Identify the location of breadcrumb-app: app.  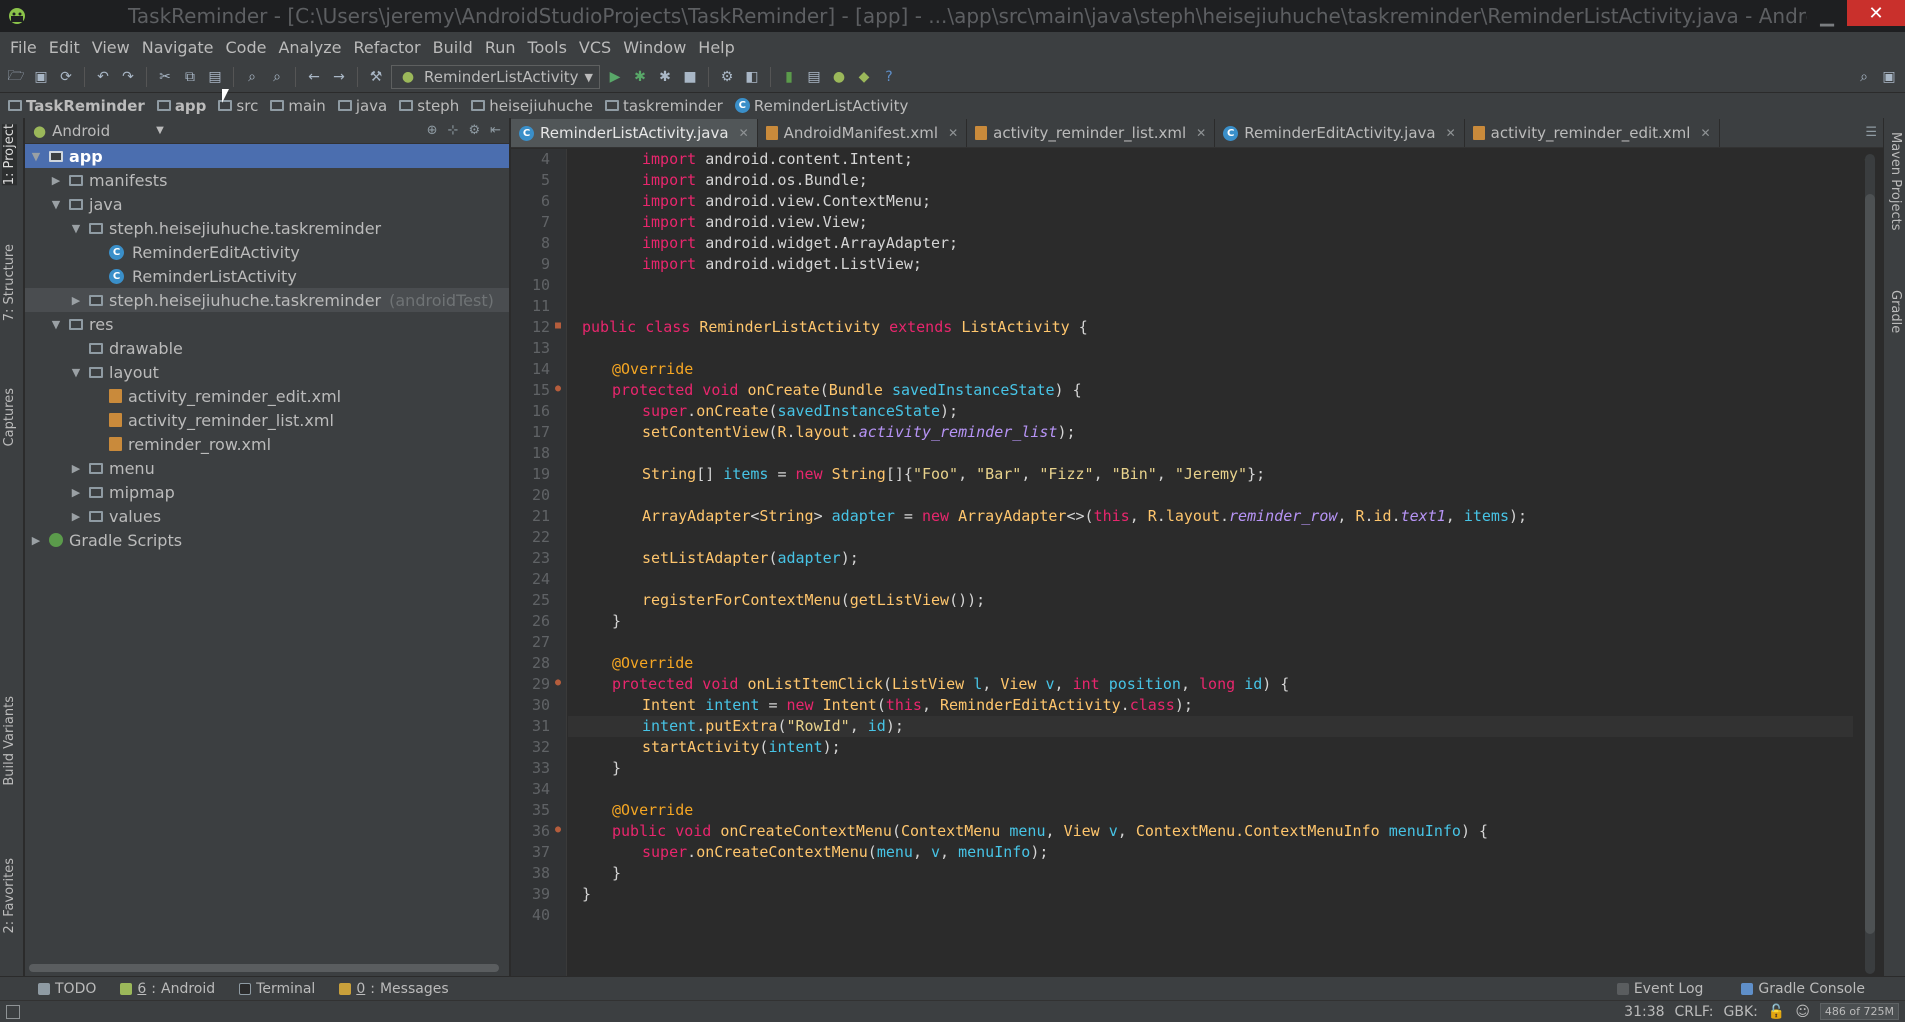
(187, 106).